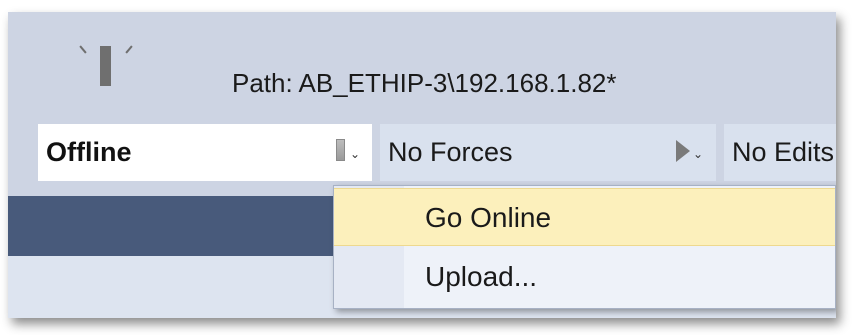  What do you see at coordinates (584, 217) in the screenshot?
I see `go-online-menu-item: Go Online` at bounding box center [584, 217].